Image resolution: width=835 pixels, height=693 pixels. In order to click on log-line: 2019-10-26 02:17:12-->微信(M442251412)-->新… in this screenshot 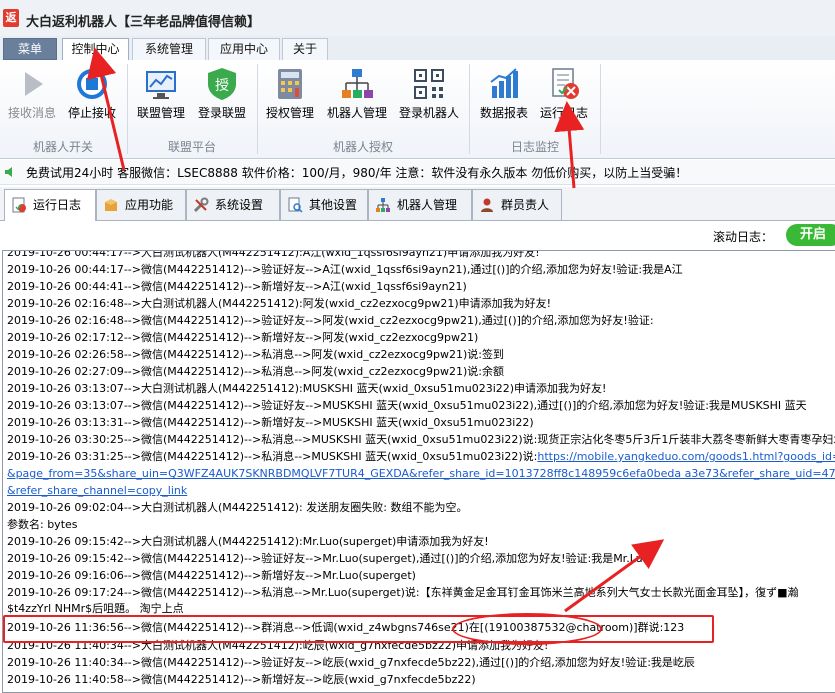, I will do `click(243, 337)`.